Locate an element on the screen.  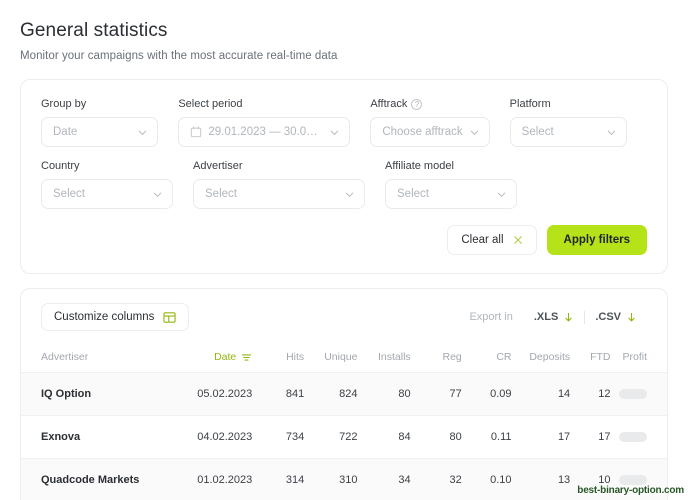
cell-cr: 0.10 is located at coordinates (486, 479).